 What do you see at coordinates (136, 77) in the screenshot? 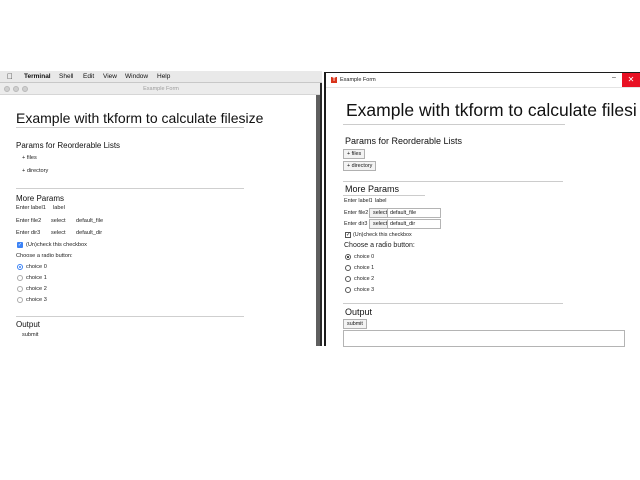
I see `menu-window: Window` at bounding box center [136, 77].